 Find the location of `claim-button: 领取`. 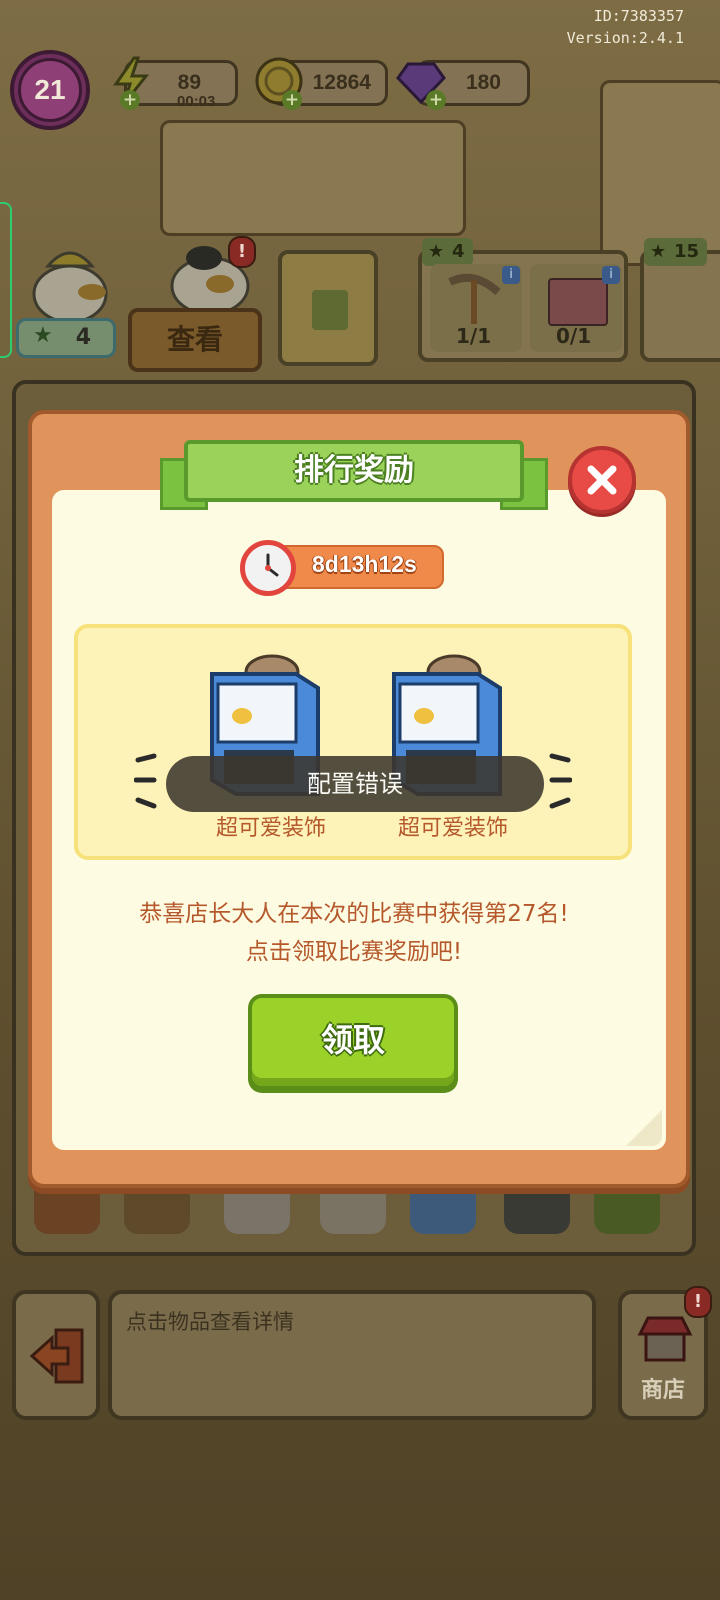

claim-button: 领取 is located at coordinates (353, 1042).